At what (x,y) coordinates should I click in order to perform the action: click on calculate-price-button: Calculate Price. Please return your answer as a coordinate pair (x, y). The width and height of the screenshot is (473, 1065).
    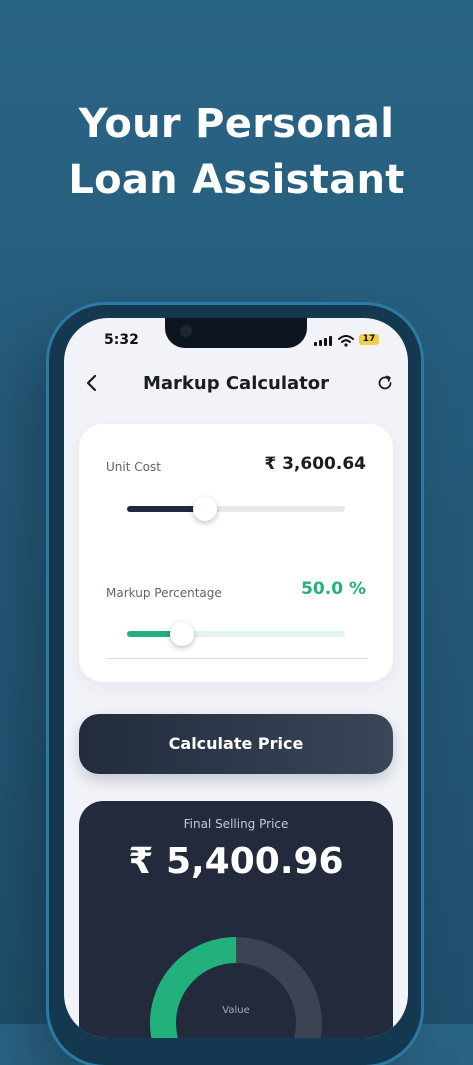
    Looking at the image, I should click on (236, 744).